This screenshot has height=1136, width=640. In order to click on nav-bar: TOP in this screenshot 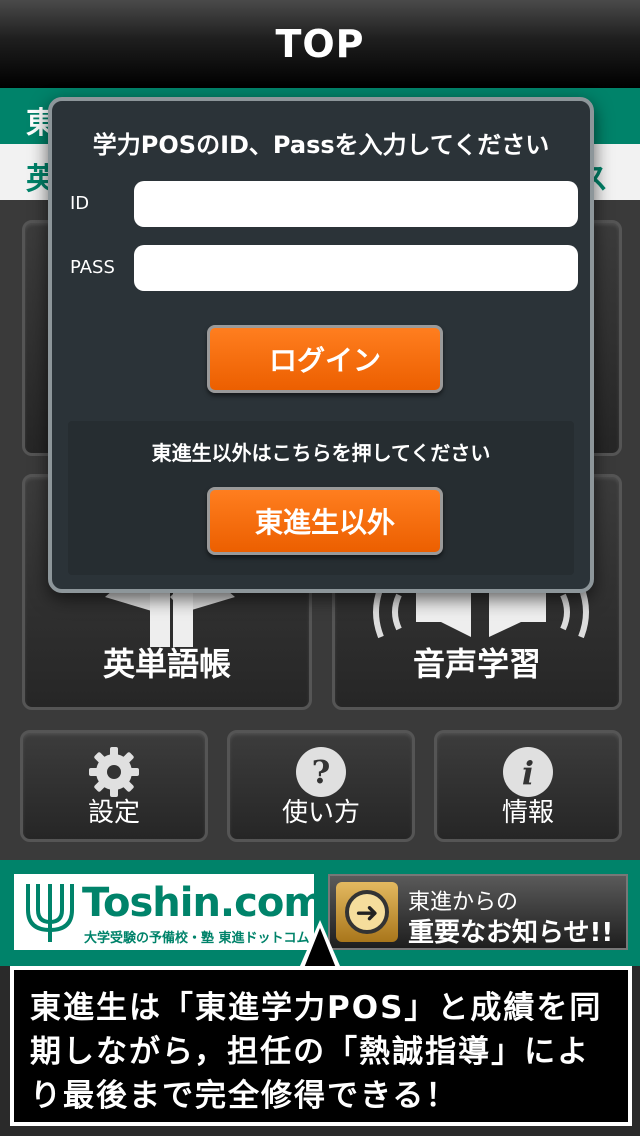, I will do `click(320, 44)`.